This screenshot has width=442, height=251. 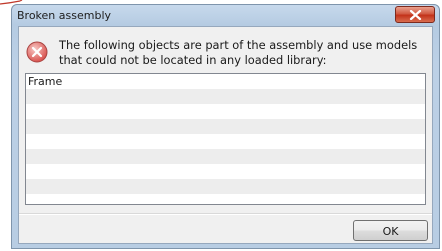 I want to click on window-title: Broken assembly, so click(x=64, y=15).